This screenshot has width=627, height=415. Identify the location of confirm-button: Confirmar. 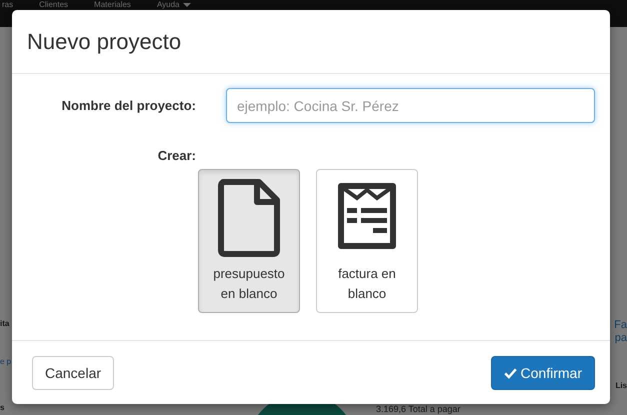
(542, 373).